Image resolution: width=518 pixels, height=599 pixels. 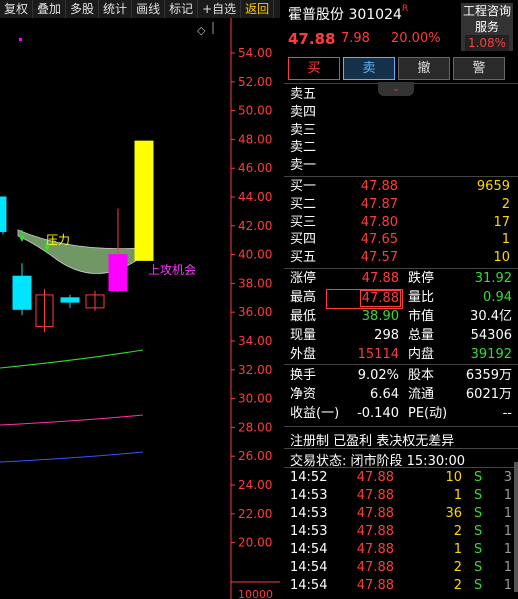 What do you see at coordinates (424, 68) in the screenshot?
I see `cancel-order-button: 撤` at bounding box center [424, 68].